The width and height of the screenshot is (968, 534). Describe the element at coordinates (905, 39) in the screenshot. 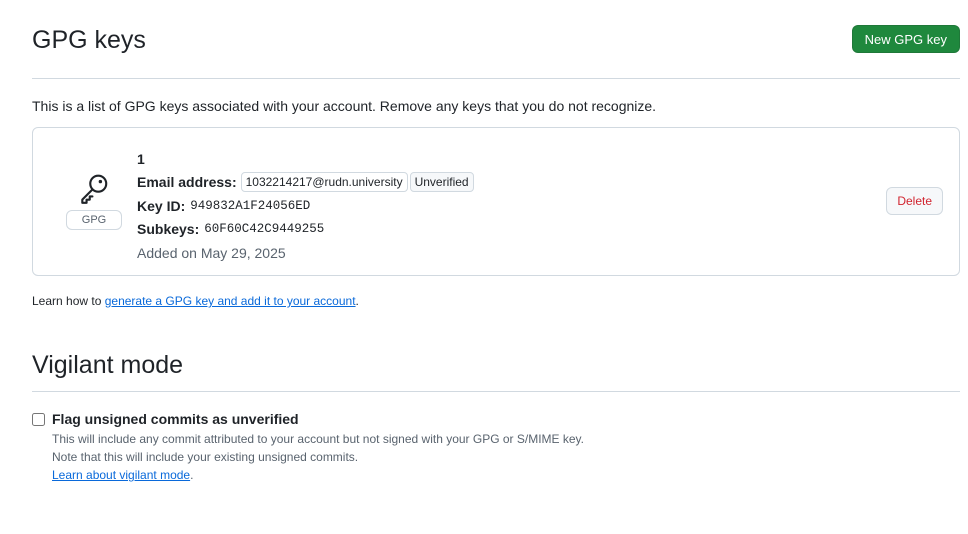

I see `new-gpg-key-button: New GPG key` at that location.